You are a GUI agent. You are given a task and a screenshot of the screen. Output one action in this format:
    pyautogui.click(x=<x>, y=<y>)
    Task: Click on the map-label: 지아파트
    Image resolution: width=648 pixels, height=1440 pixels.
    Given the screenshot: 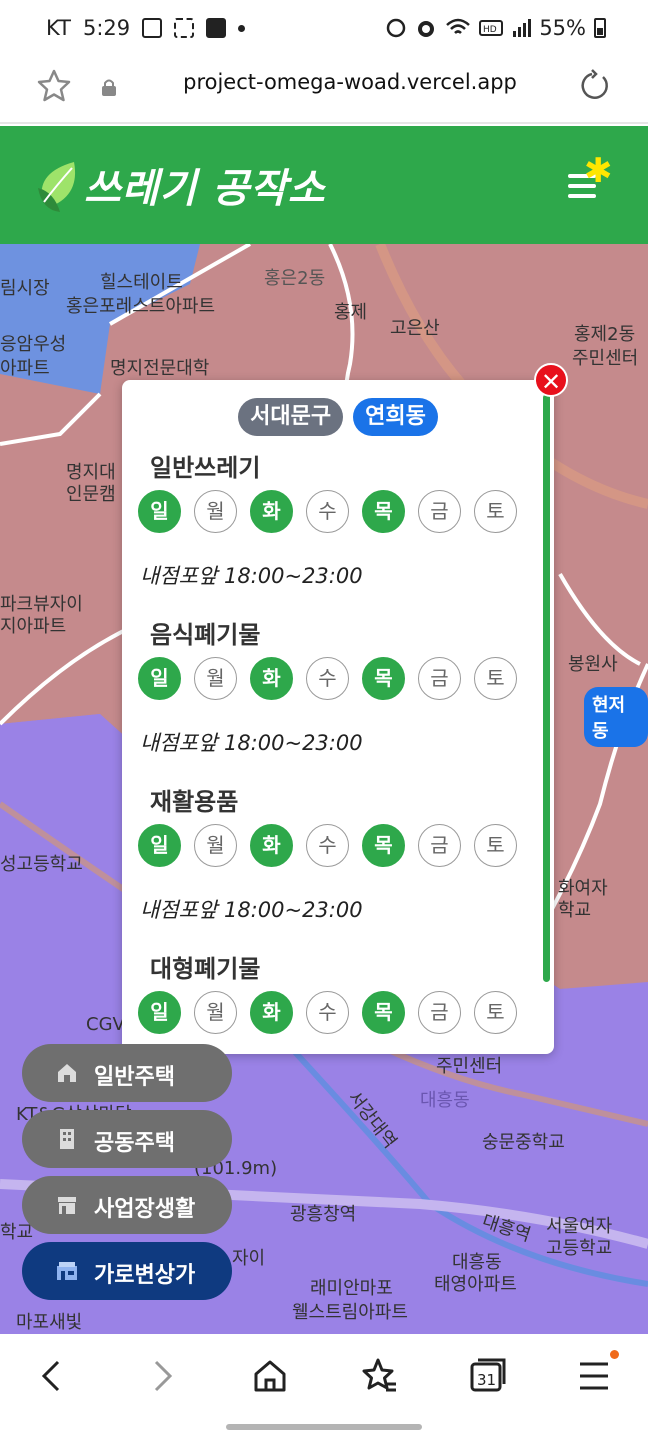 What is the action you would take?
    pyautogui.click(x=33, y=626)
    